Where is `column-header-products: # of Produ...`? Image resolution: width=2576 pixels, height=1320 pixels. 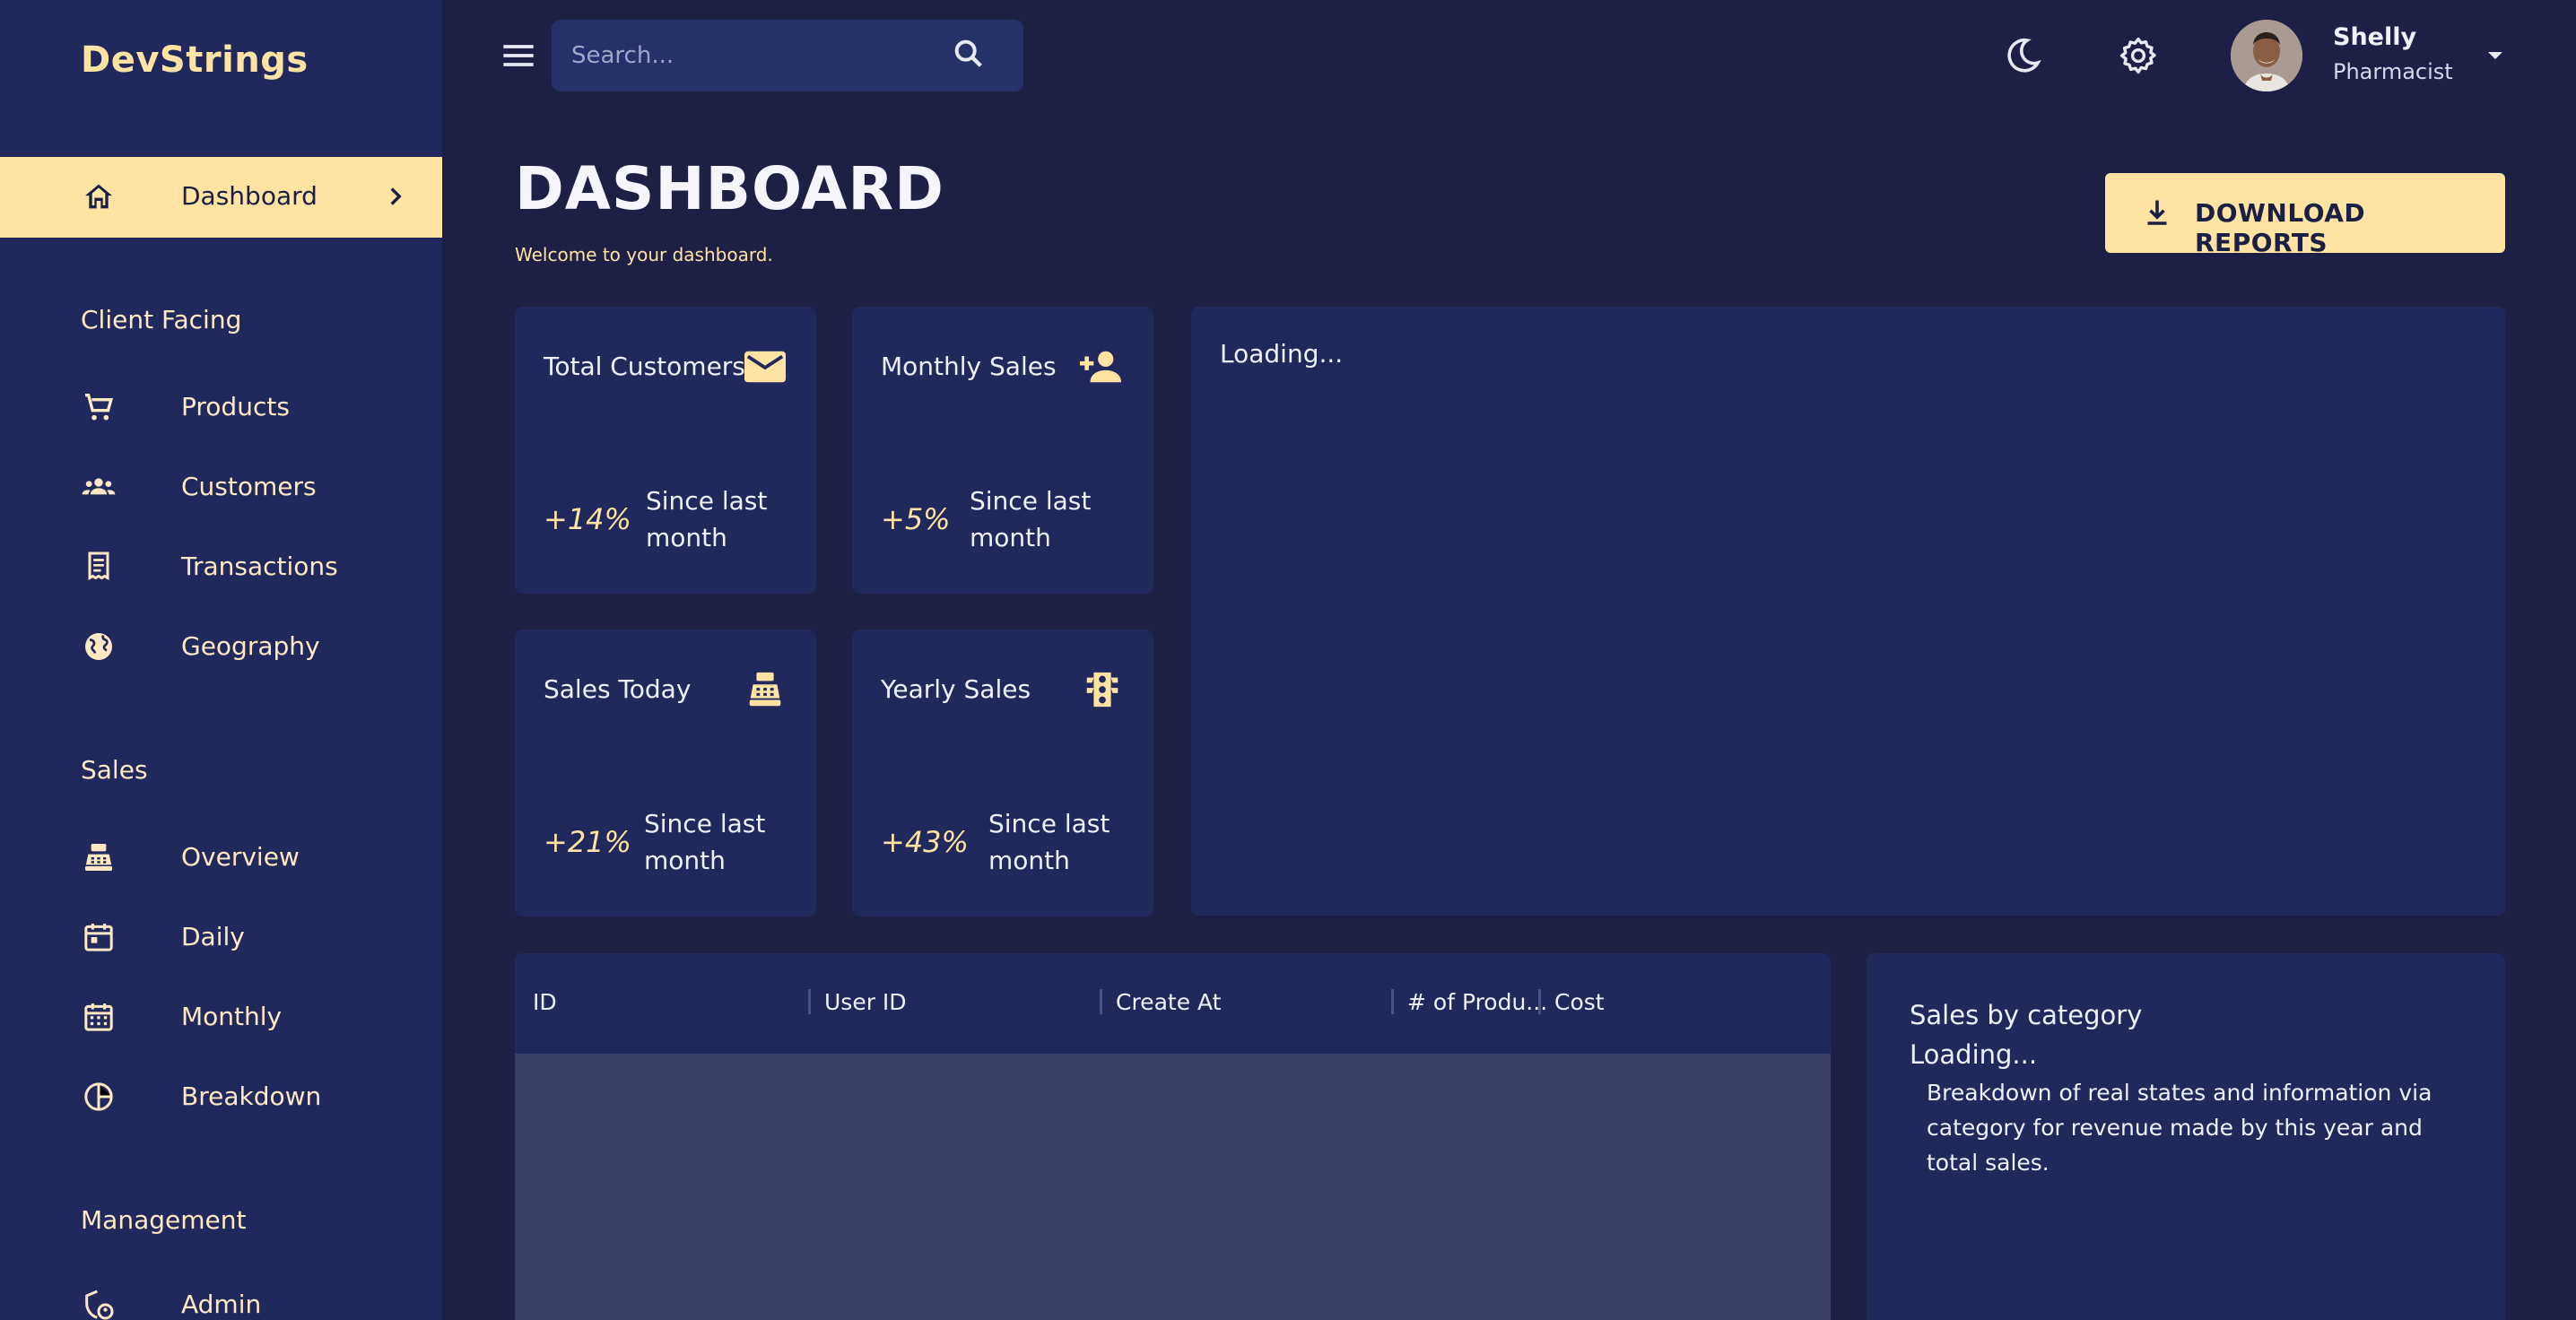
column-header-products: # of Produ... is located at coordinates (1477, 1002).